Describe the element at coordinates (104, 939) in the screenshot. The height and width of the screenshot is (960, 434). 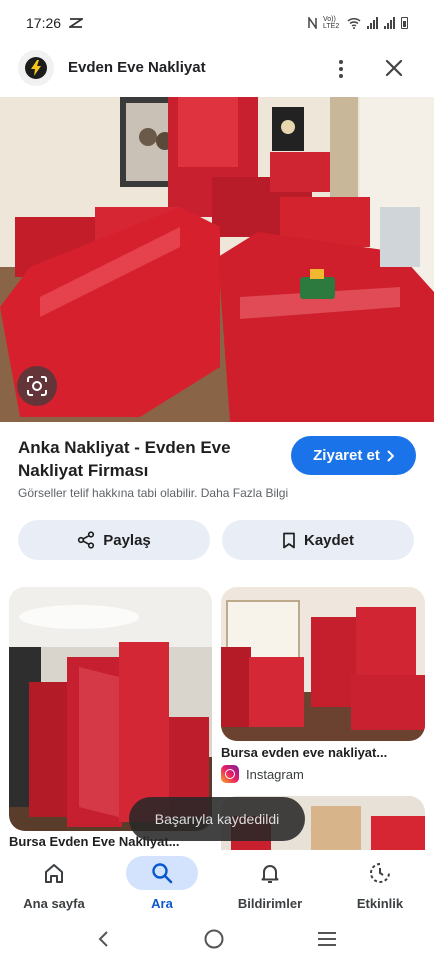
I see `back-icon` at that location.